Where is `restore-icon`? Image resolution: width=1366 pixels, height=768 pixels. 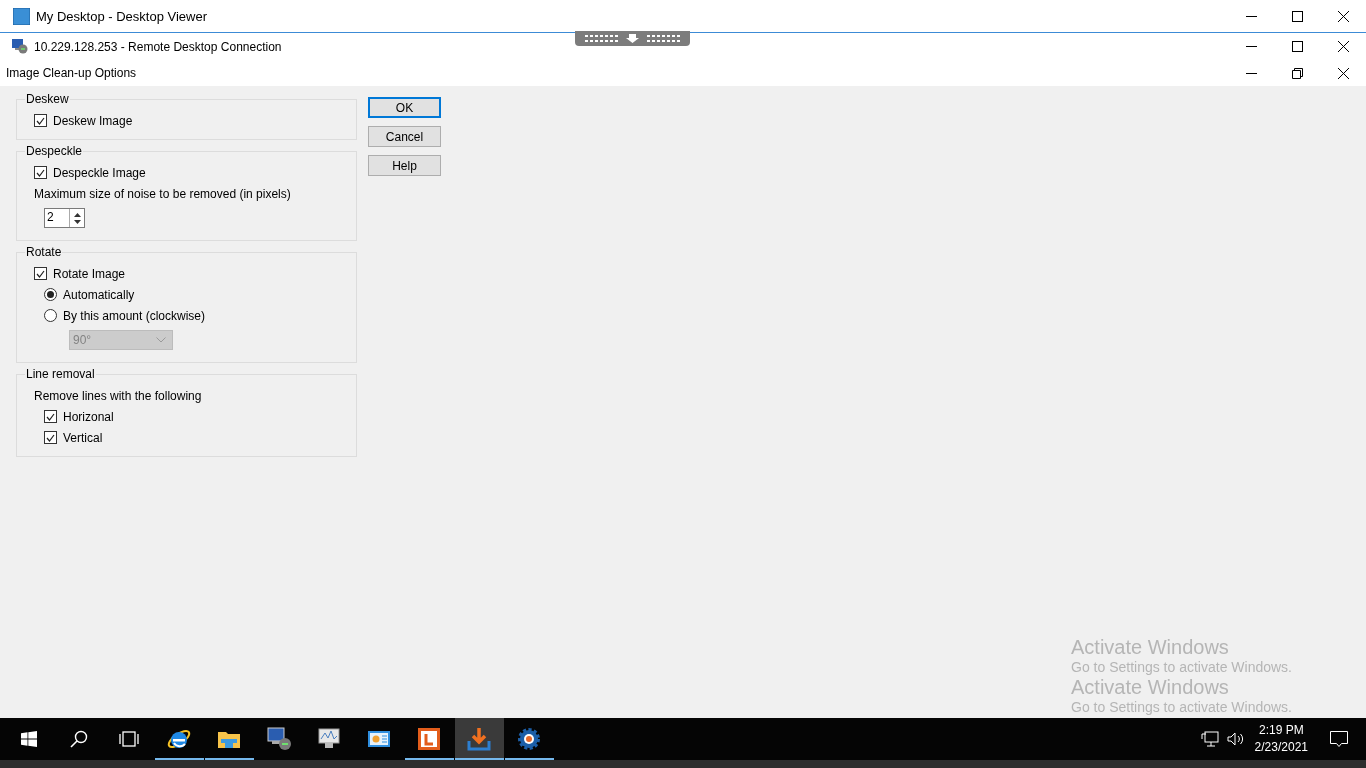
restore-icon is located at coordinates (1297, 73).